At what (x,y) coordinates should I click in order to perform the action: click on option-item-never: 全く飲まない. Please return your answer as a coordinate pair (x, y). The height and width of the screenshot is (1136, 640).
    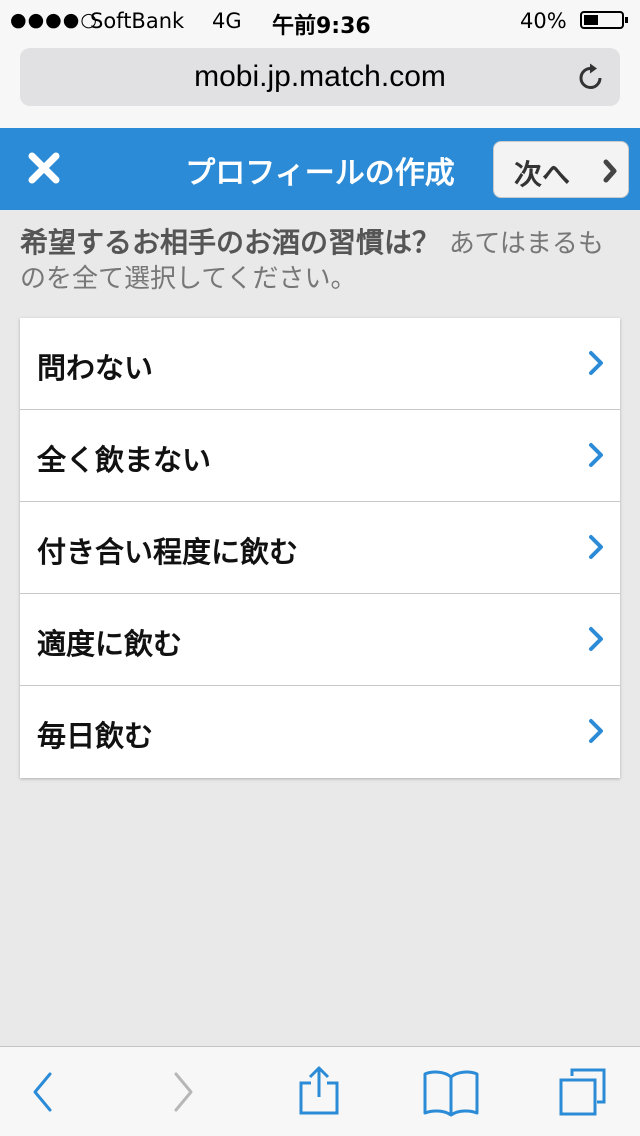
    Looking at the image, I should click on (320, 456).